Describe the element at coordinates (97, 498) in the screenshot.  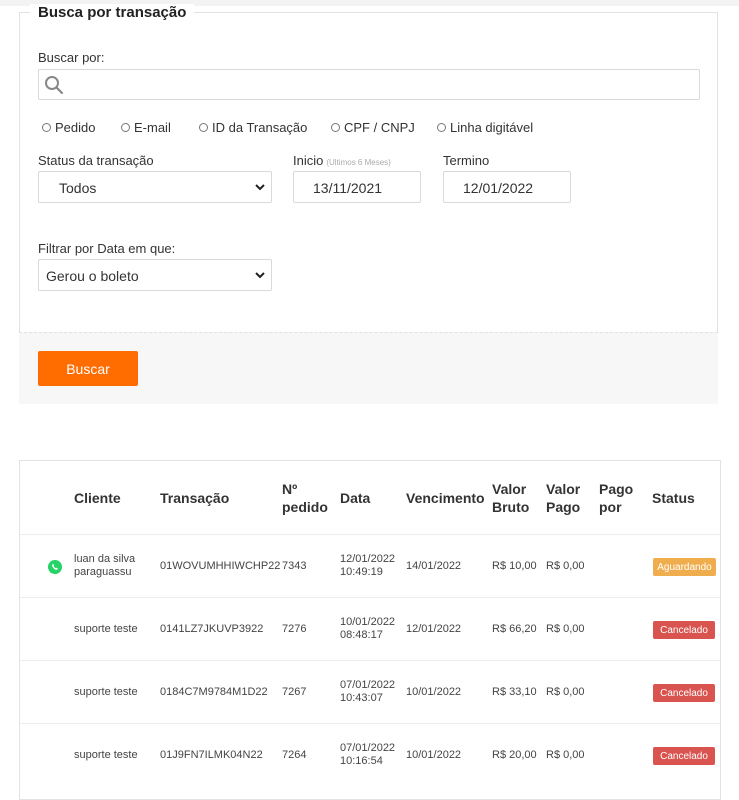
I see `header-cliente: Cliente` at that location.